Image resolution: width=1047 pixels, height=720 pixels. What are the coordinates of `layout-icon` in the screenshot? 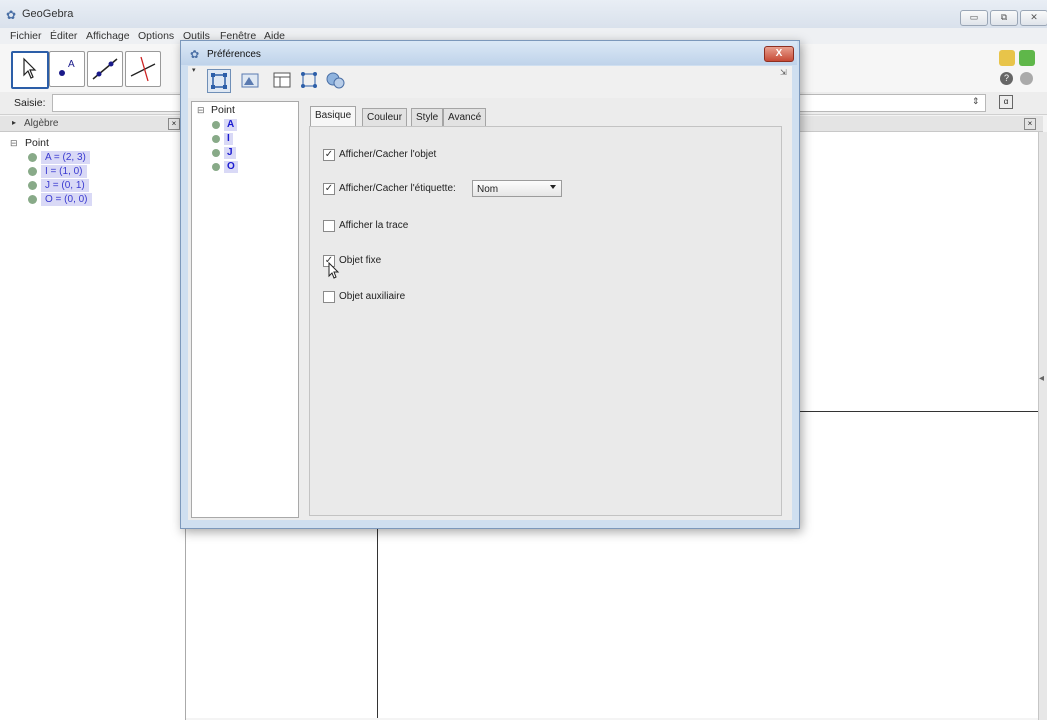 It's located at (282, 80).